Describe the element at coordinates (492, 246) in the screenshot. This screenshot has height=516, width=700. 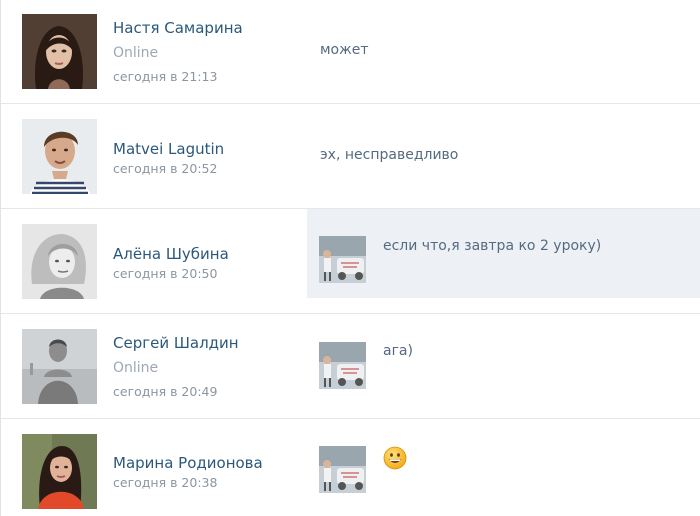
I see `message-text: если что,я завтра ко 2 уроку)` at that location.